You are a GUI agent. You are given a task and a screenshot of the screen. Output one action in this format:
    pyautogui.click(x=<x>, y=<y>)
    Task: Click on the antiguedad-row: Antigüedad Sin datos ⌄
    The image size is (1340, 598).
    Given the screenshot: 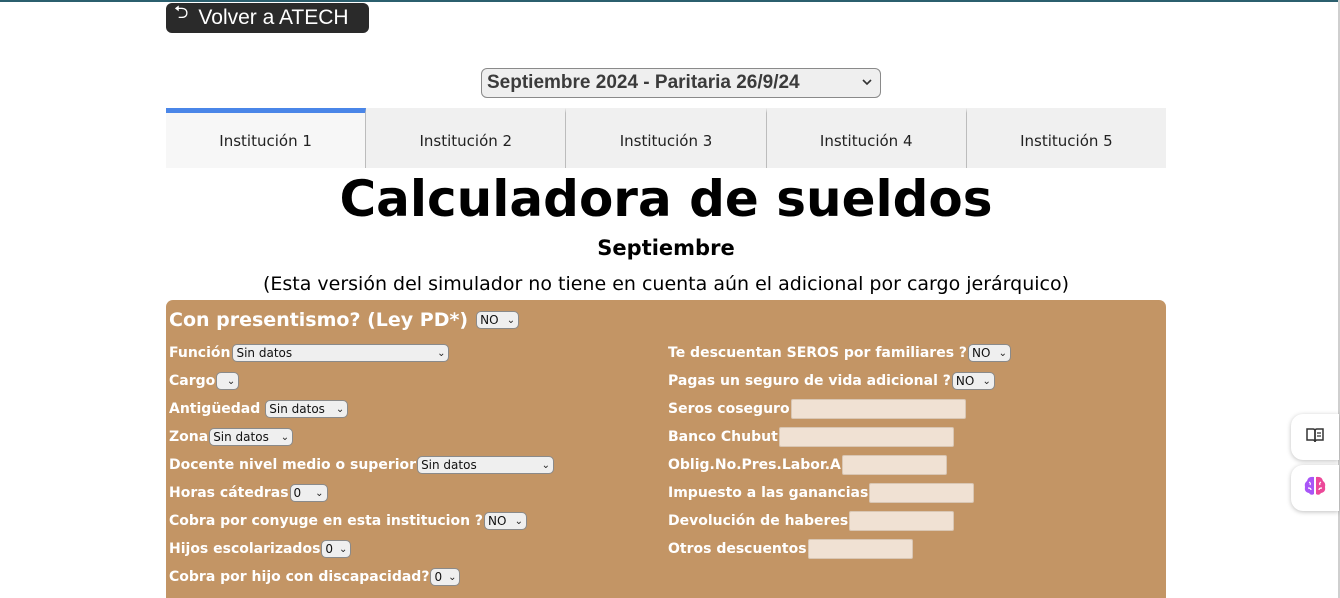 What is the action you would take?
    pyautogui.click(x=259, y=409)
    